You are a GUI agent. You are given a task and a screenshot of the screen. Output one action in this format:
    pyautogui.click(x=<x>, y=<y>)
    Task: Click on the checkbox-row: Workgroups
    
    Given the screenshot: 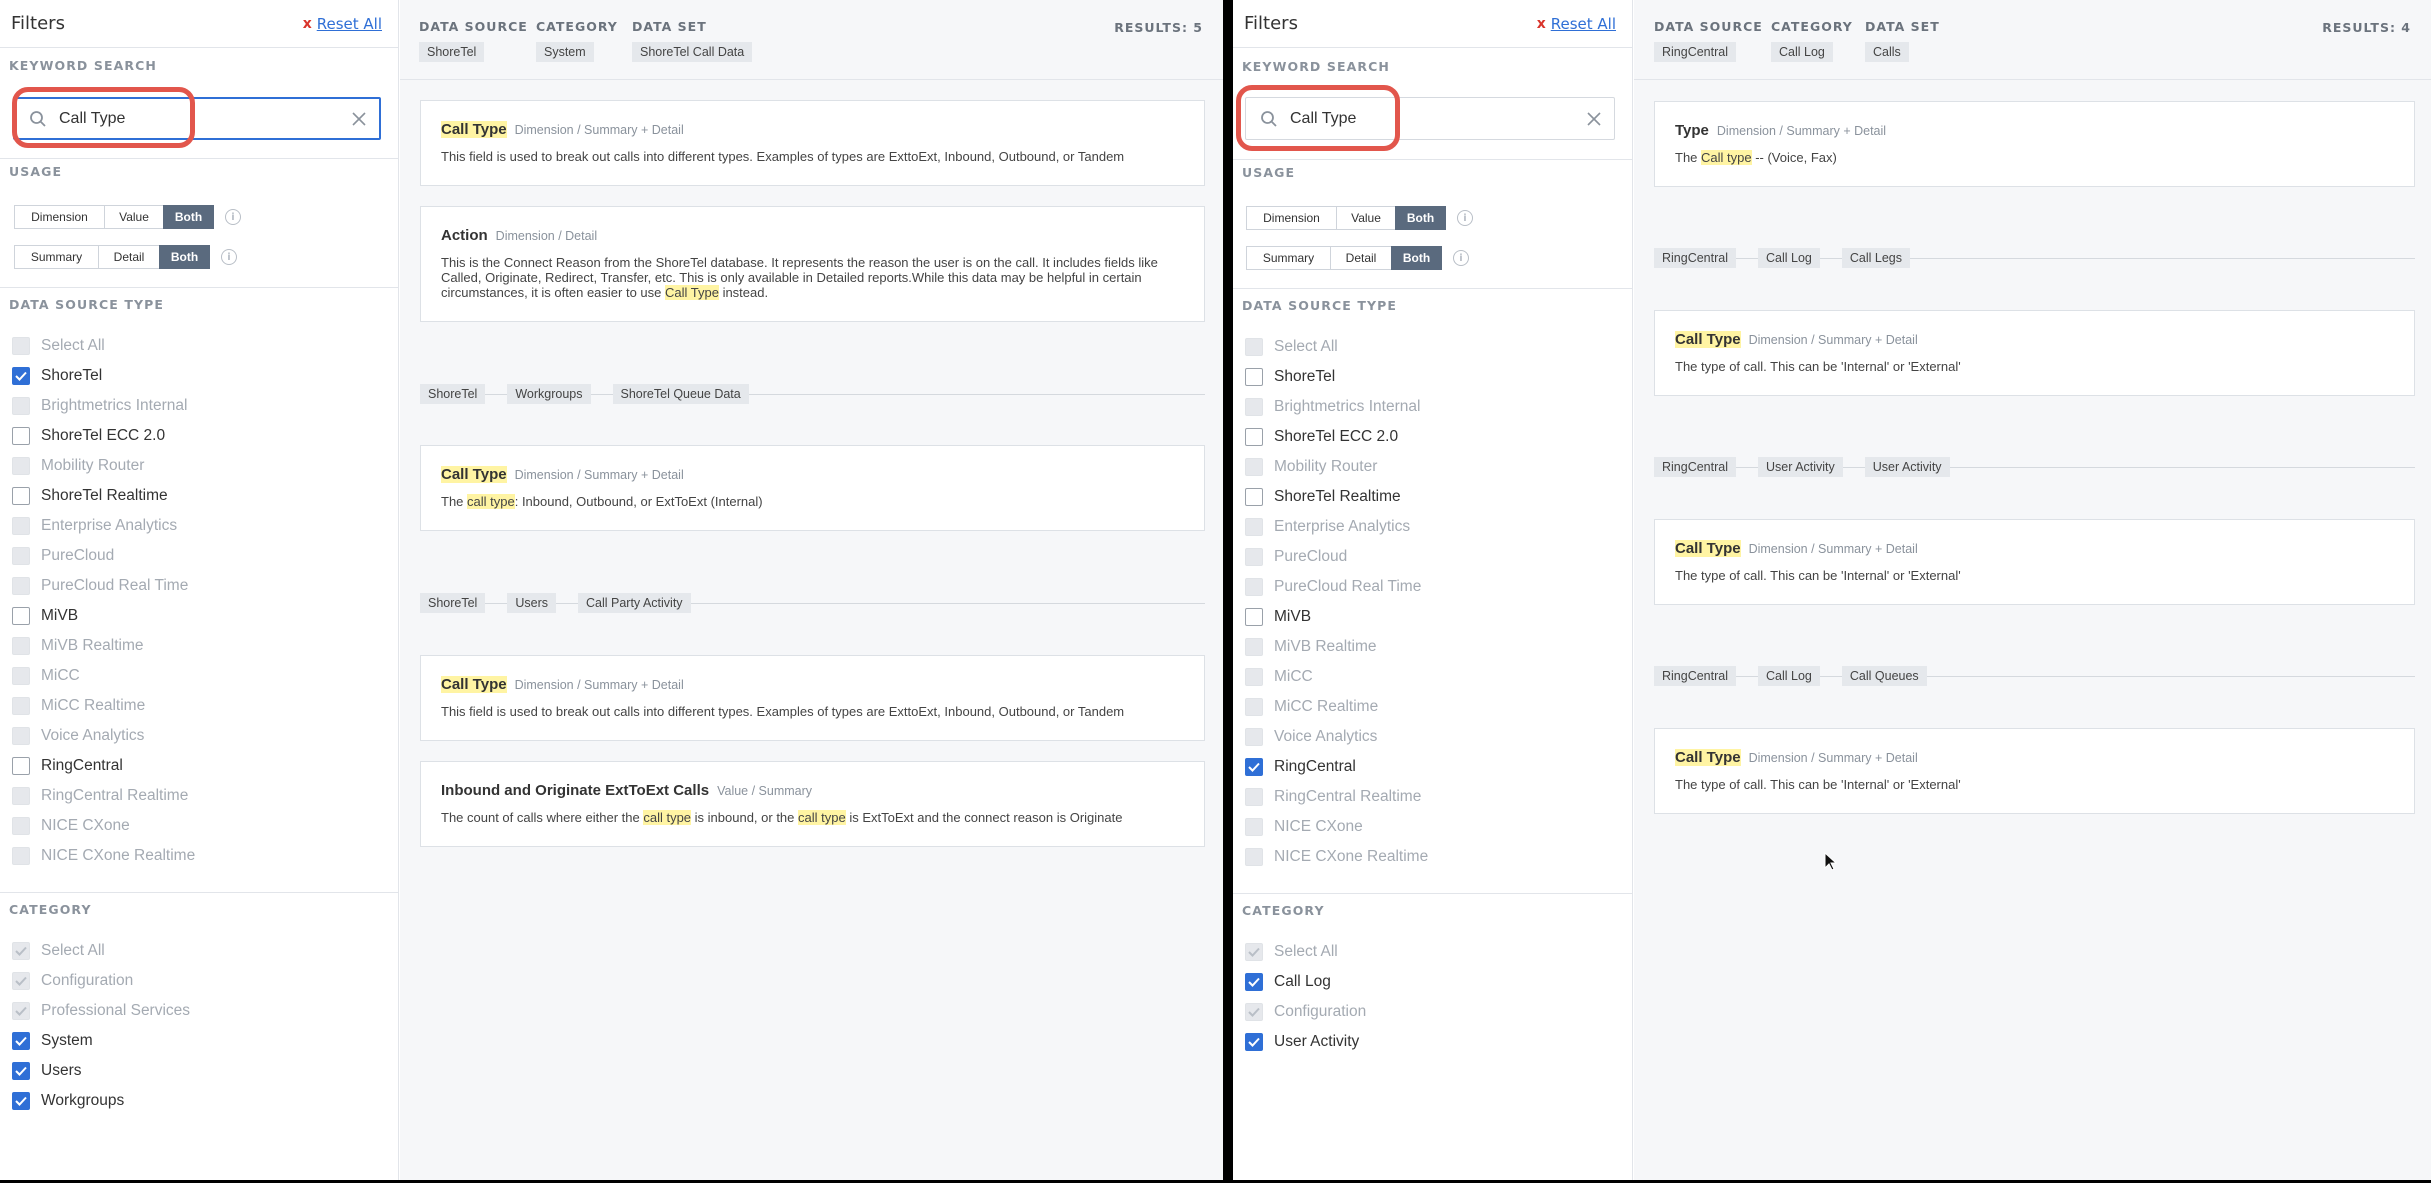 What is the action you would take?
    pyautogui.click(x=101, y=1101)
    